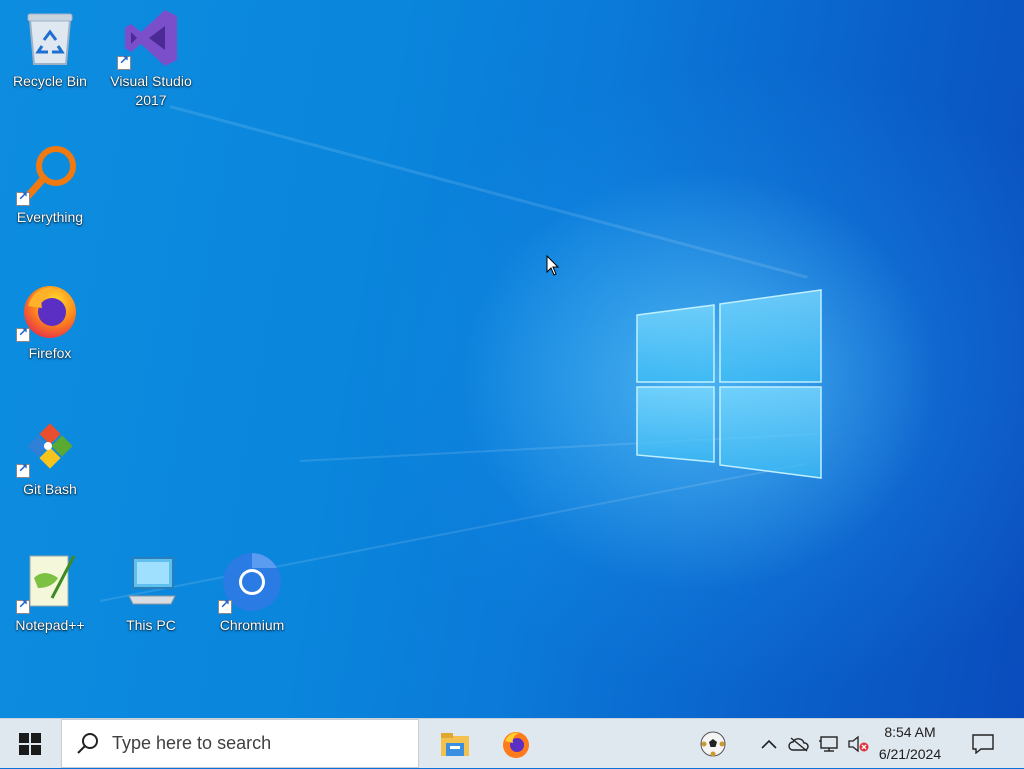 The width and height of the screenshot is (1024, 769). I want to click on tray-volume, so click(858, 744).